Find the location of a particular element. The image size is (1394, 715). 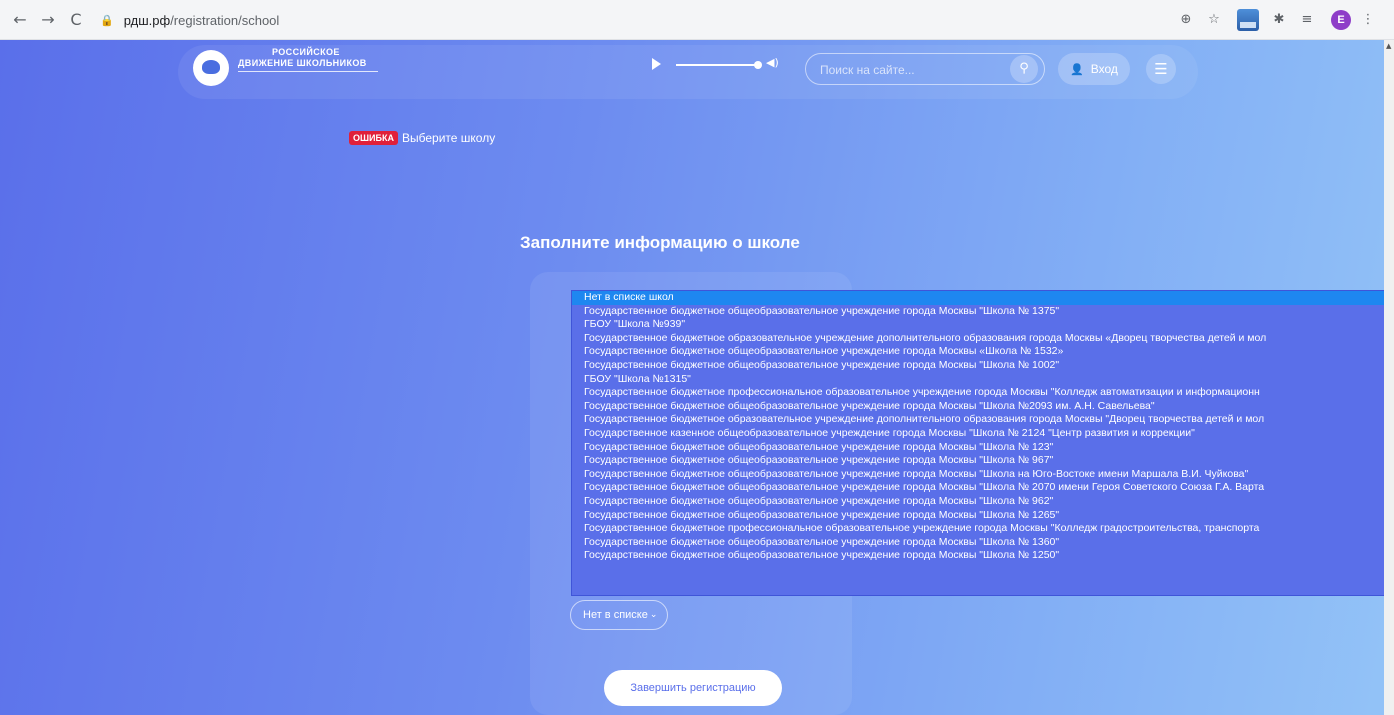

scroll-up-icon: ▲ is located at coordinates (1388, 46).